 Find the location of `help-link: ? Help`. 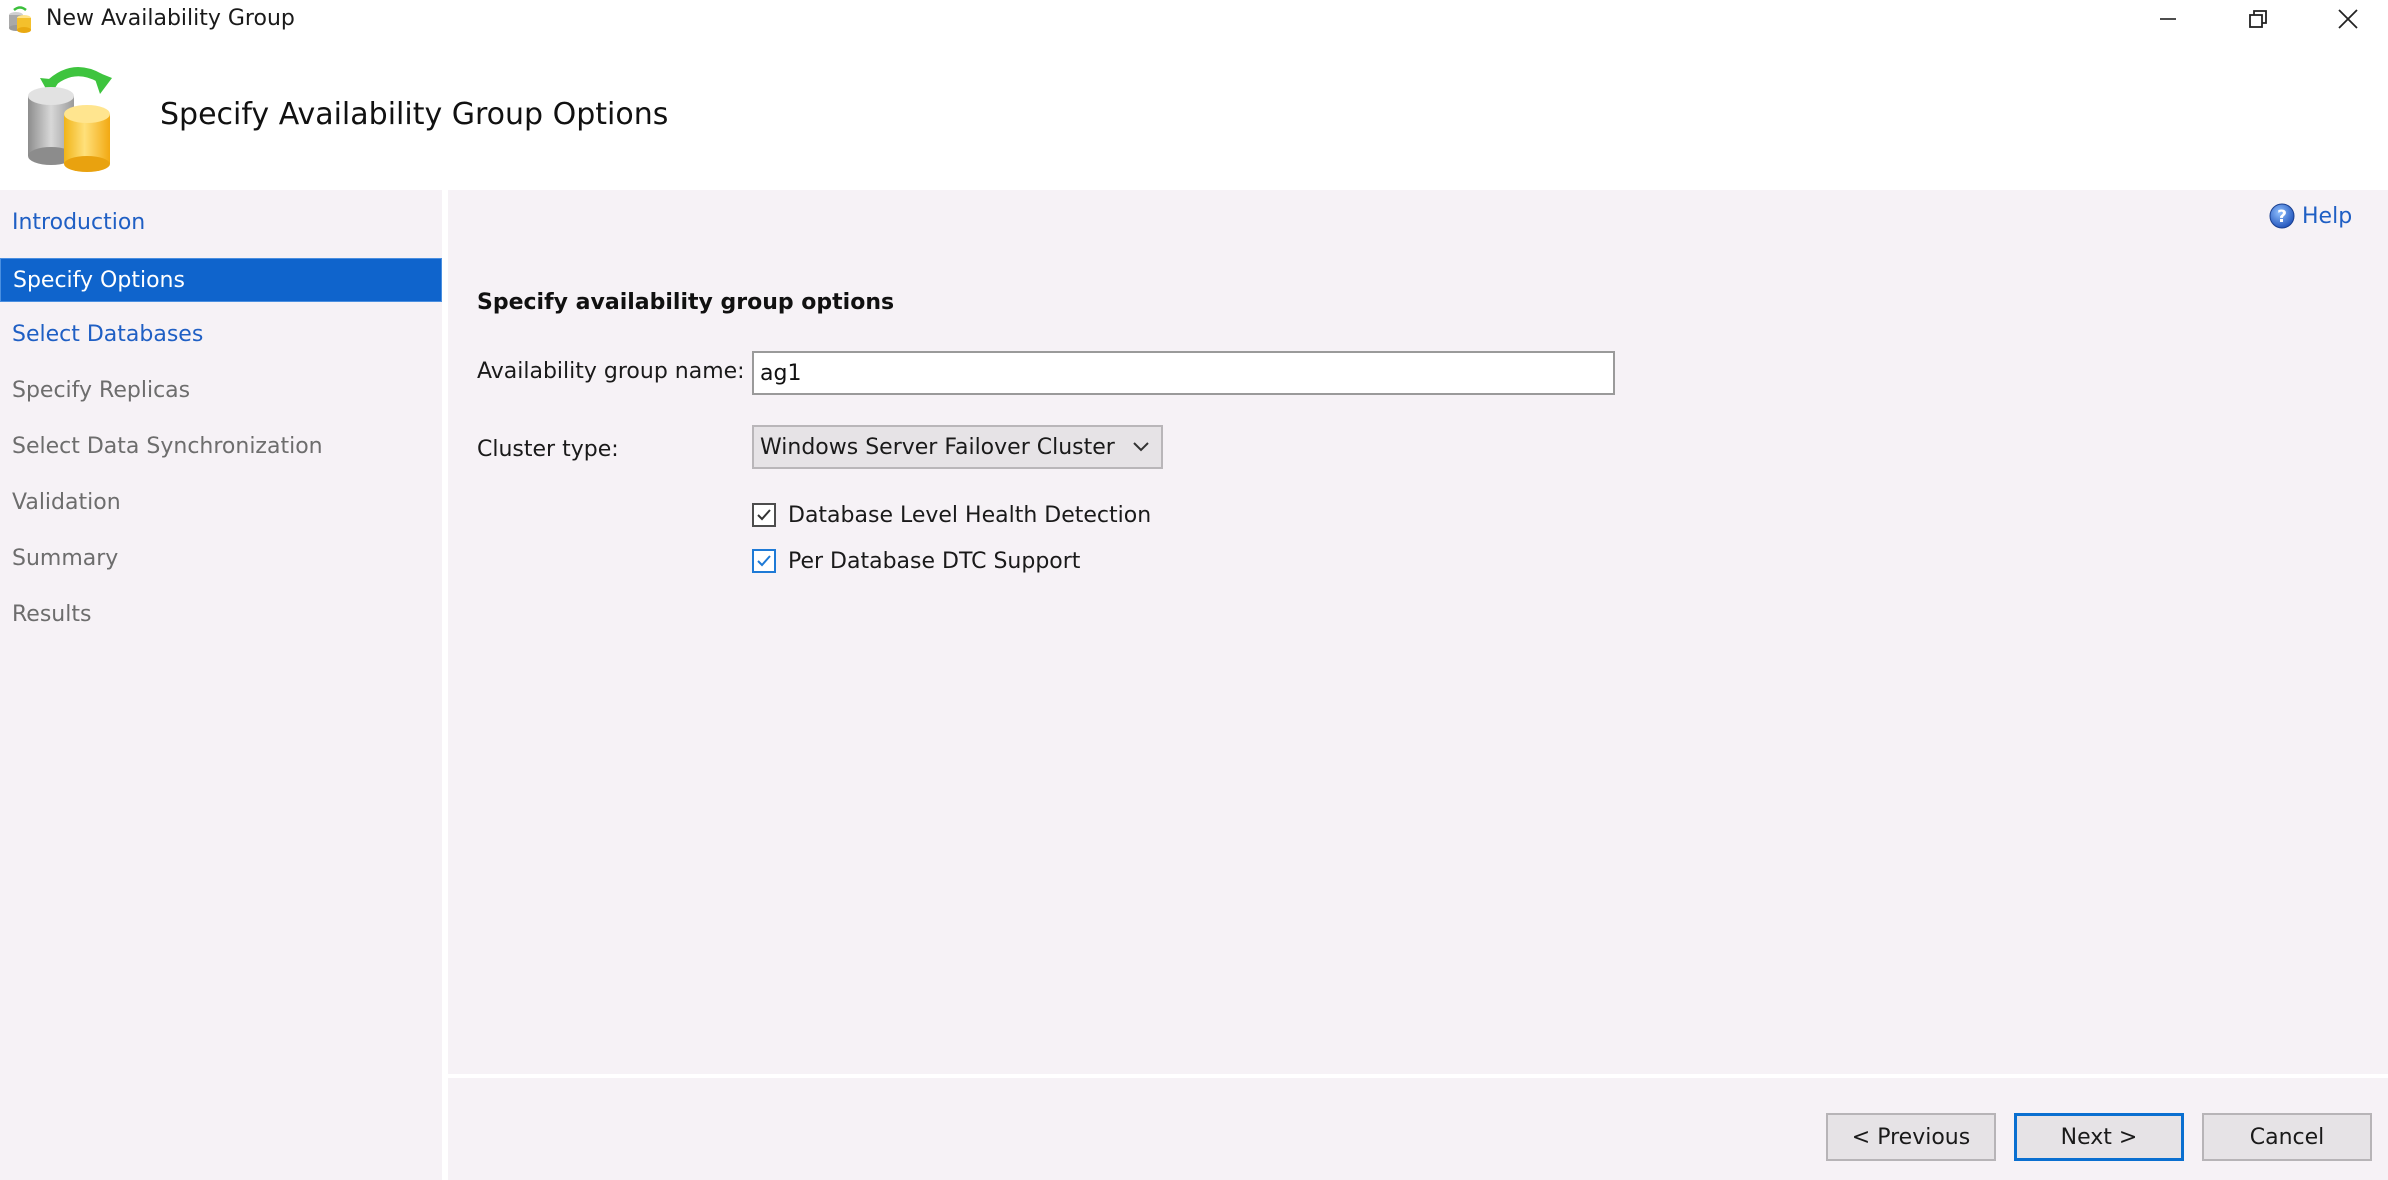

help-link: ? Help is located at coordinates (2310, 216).